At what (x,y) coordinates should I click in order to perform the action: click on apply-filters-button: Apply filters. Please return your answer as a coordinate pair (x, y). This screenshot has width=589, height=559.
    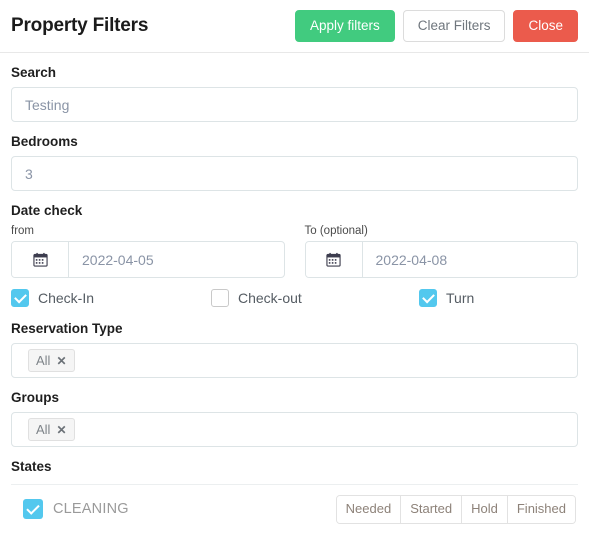
    Looking at the image, I should click on (344, 26).